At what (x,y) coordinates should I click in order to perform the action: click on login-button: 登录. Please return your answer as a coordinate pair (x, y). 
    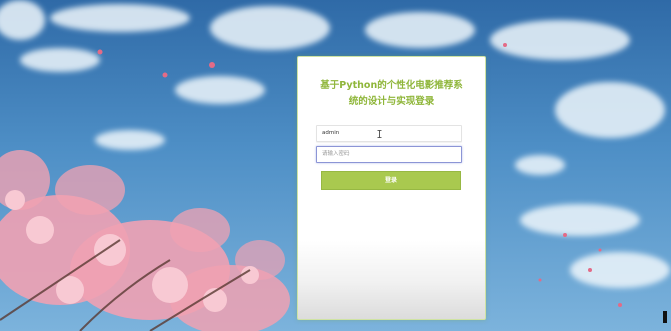
    Looking at the image, I should click on (391, 180).